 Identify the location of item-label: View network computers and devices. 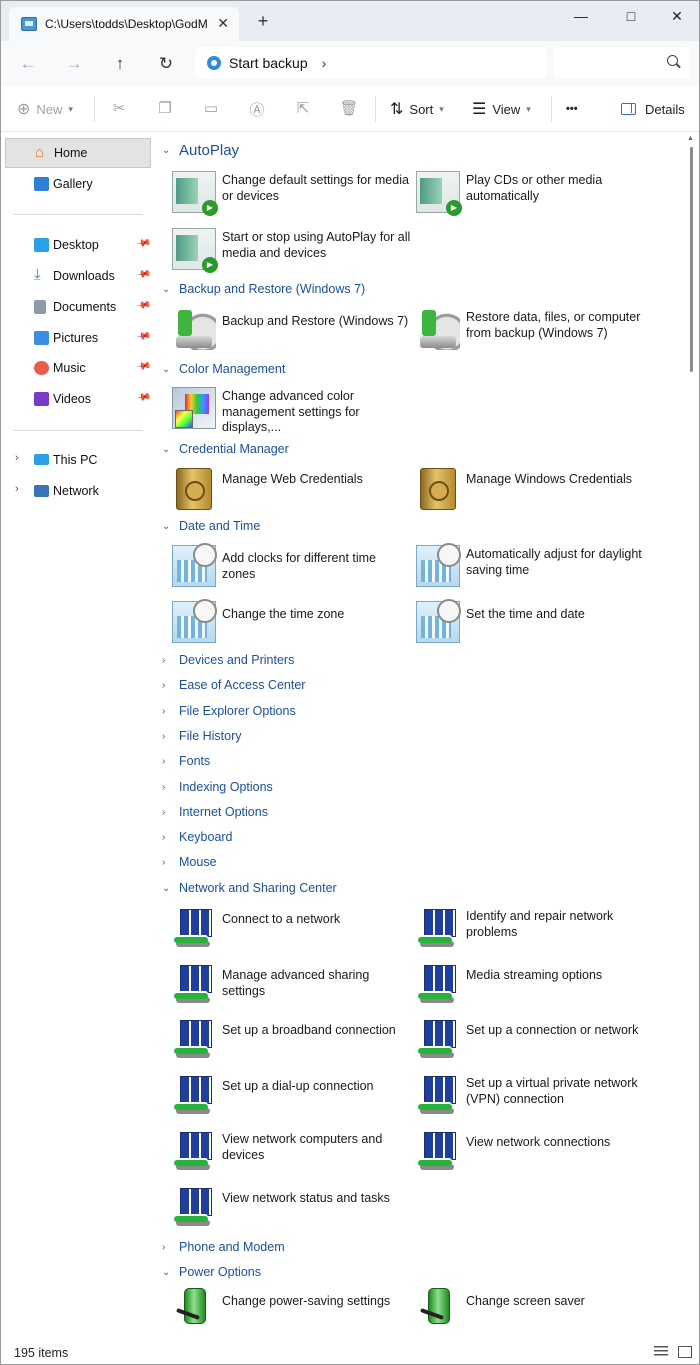
(302, 1147).